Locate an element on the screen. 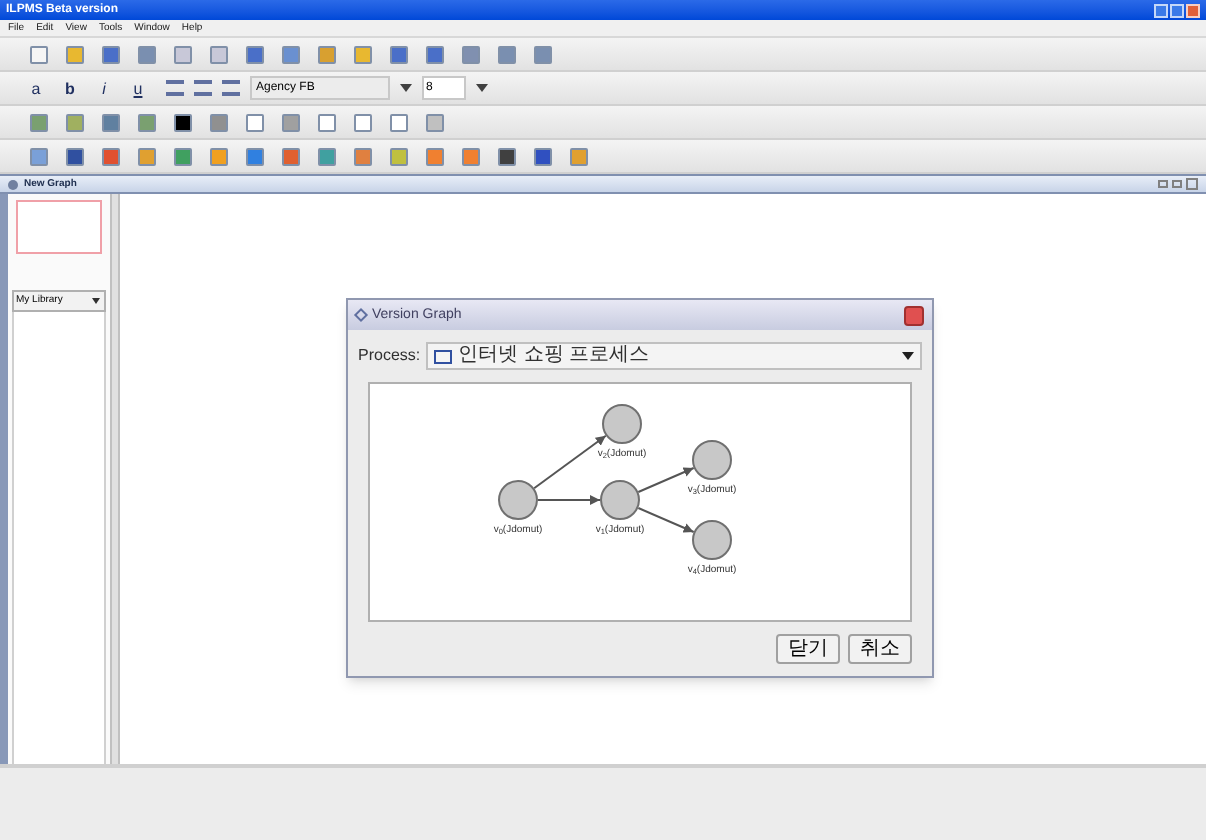  folder-icon is located at coordinates (443, 356).